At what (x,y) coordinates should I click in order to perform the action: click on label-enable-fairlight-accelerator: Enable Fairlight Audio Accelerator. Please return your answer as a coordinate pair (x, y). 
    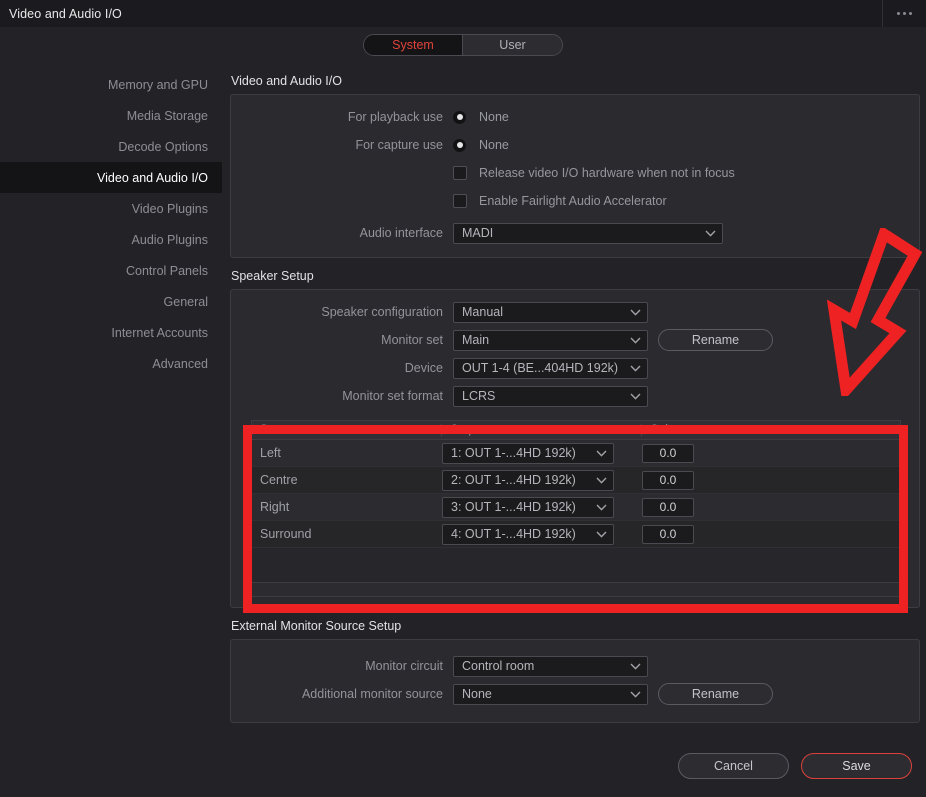
    Looking at the image, I should click on (573, 201).